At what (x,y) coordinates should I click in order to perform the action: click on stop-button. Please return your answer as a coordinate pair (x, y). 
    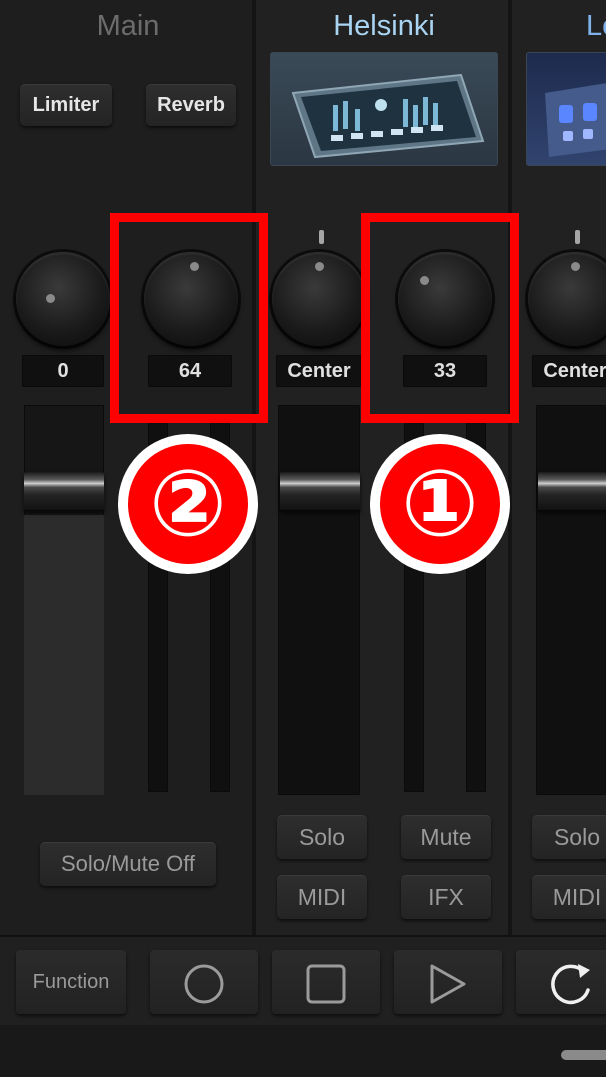
    Looking at the image, I should click on (326, 982).